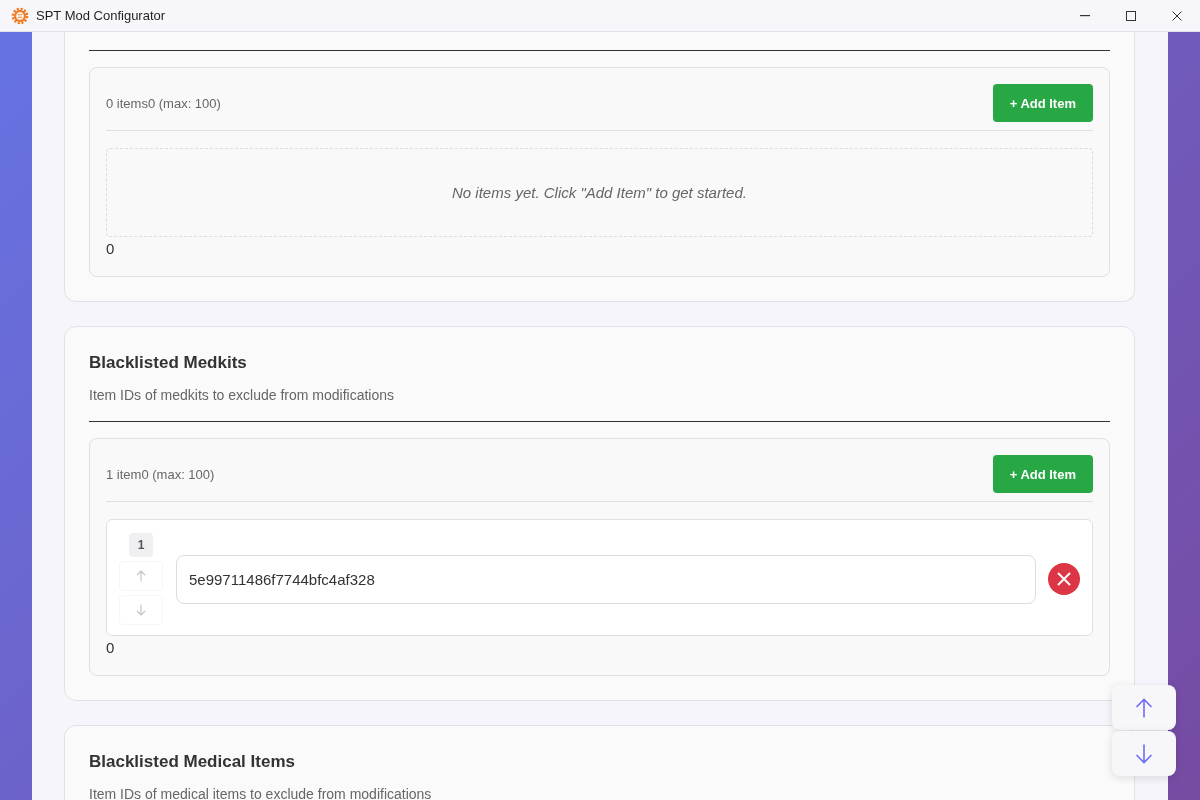 This screenshot has width=1200, height=800. I want to click on delete-item-button, so click(1064, 579).